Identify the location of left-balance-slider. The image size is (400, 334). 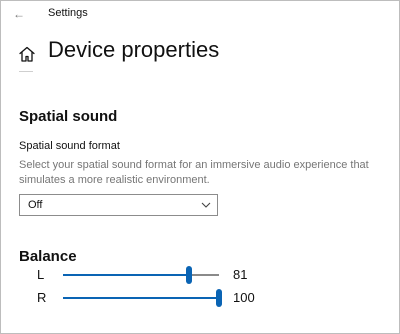
(141, 275).